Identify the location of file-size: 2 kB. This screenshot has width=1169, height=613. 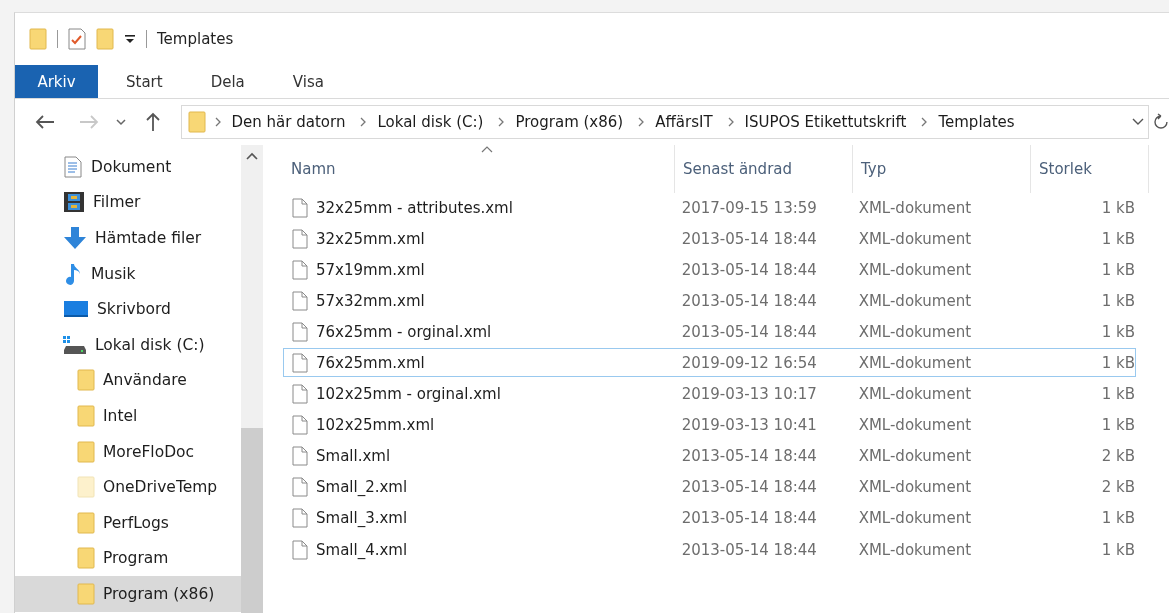
(1117, 456).